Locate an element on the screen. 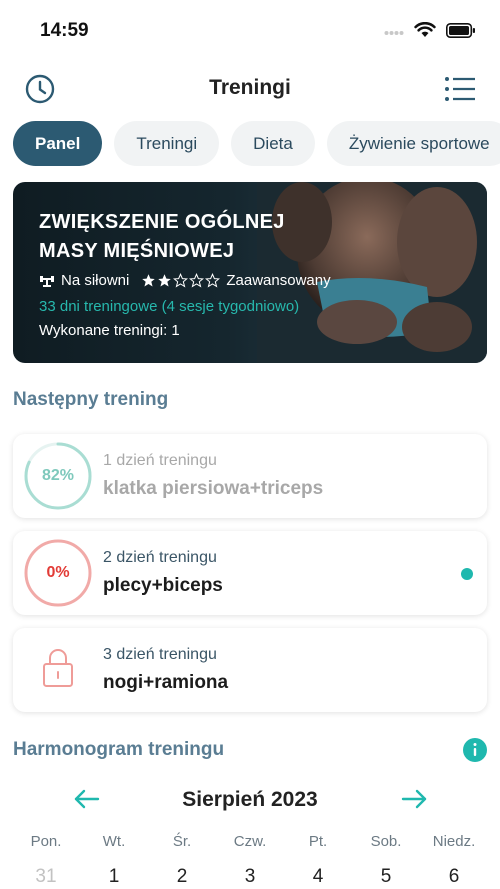 The width and height of the screenshot is (500, 889). weekday-label: Czw. is located at coordinates (250, 841).